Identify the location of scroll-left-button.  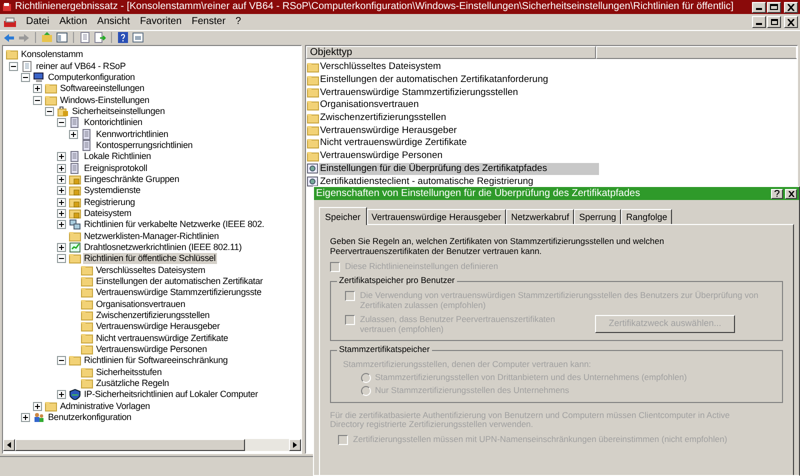
(9, 445).